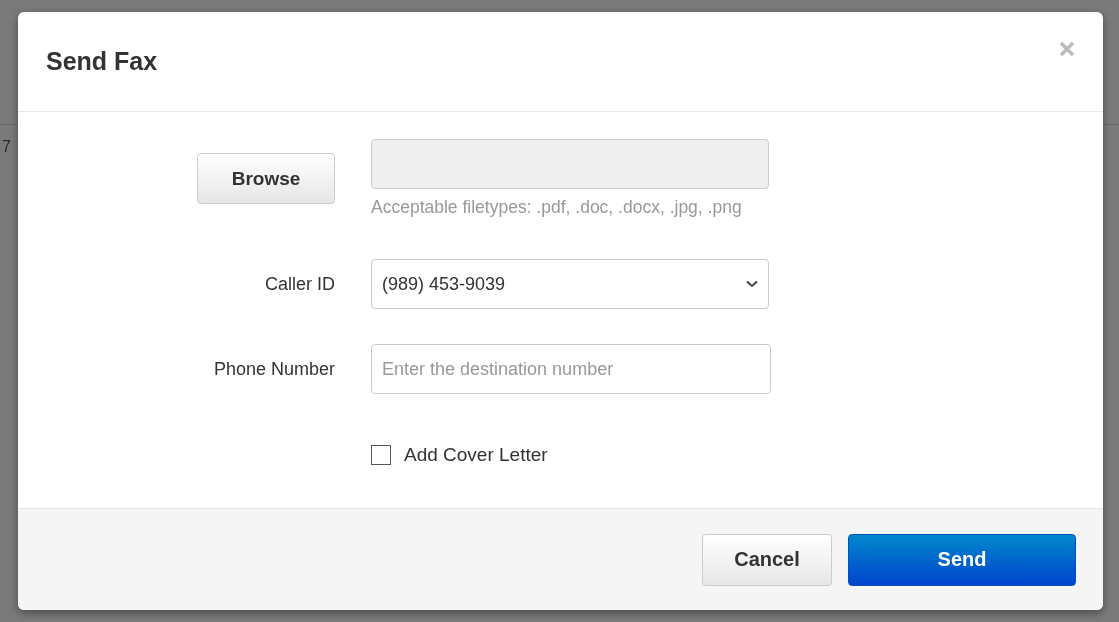 The height and width of the screenshot is (622, 1119). Describe the element at coordinates (6, 147) in the screenshot. I see `table-cell: 7` at that location.